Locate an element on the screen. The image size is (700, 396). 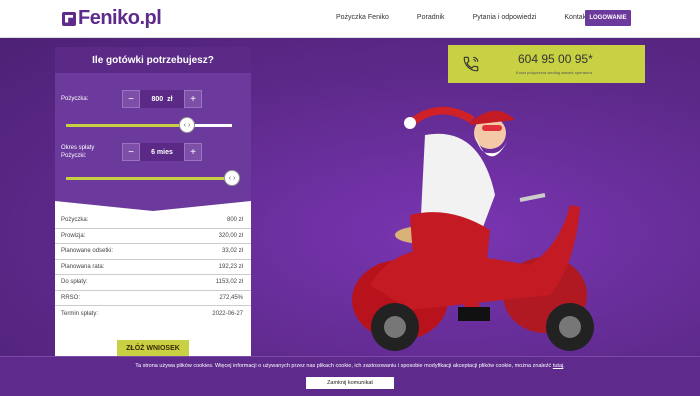
loan-term-slider: ‹ › is located at coordinates (153, 178).